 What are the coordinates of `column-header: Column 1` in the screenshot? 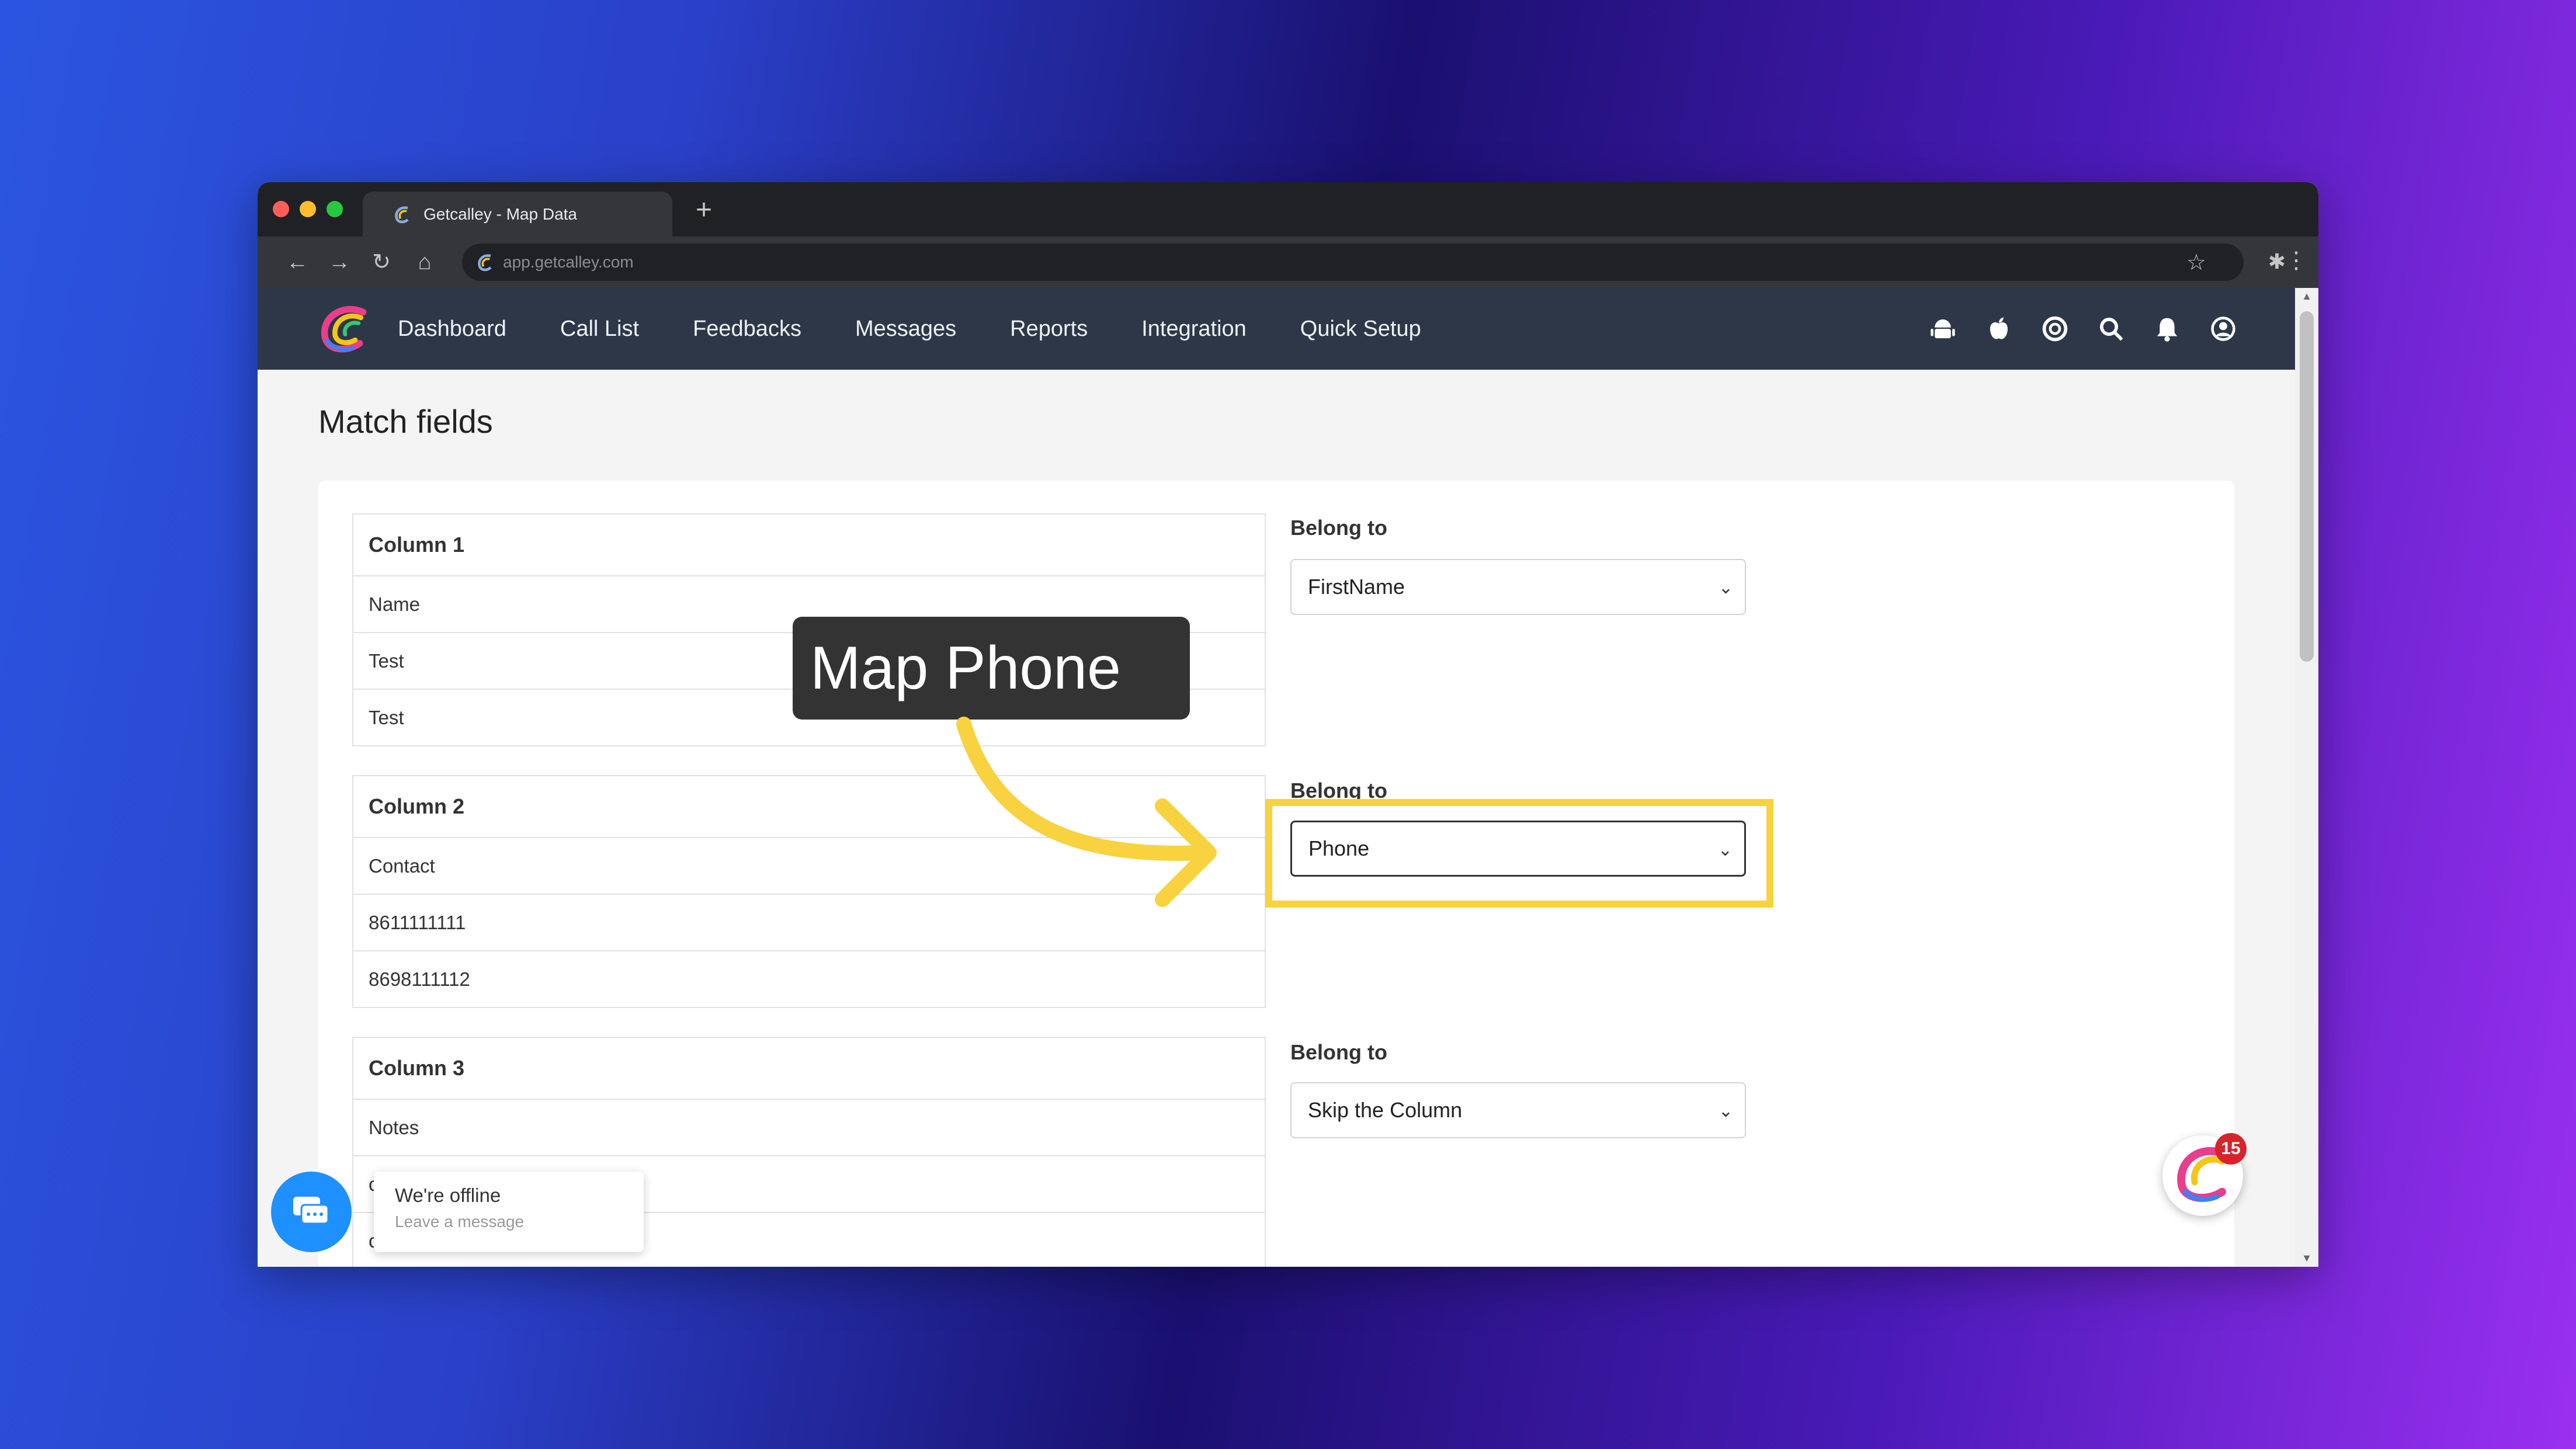 It's located at (417, 545).